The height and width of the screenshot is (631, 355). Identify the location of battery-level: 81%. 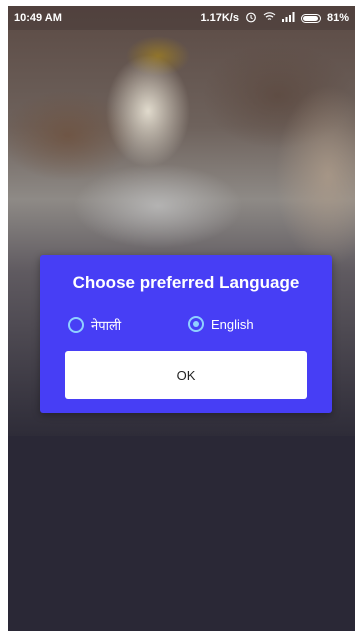
(337, 18).